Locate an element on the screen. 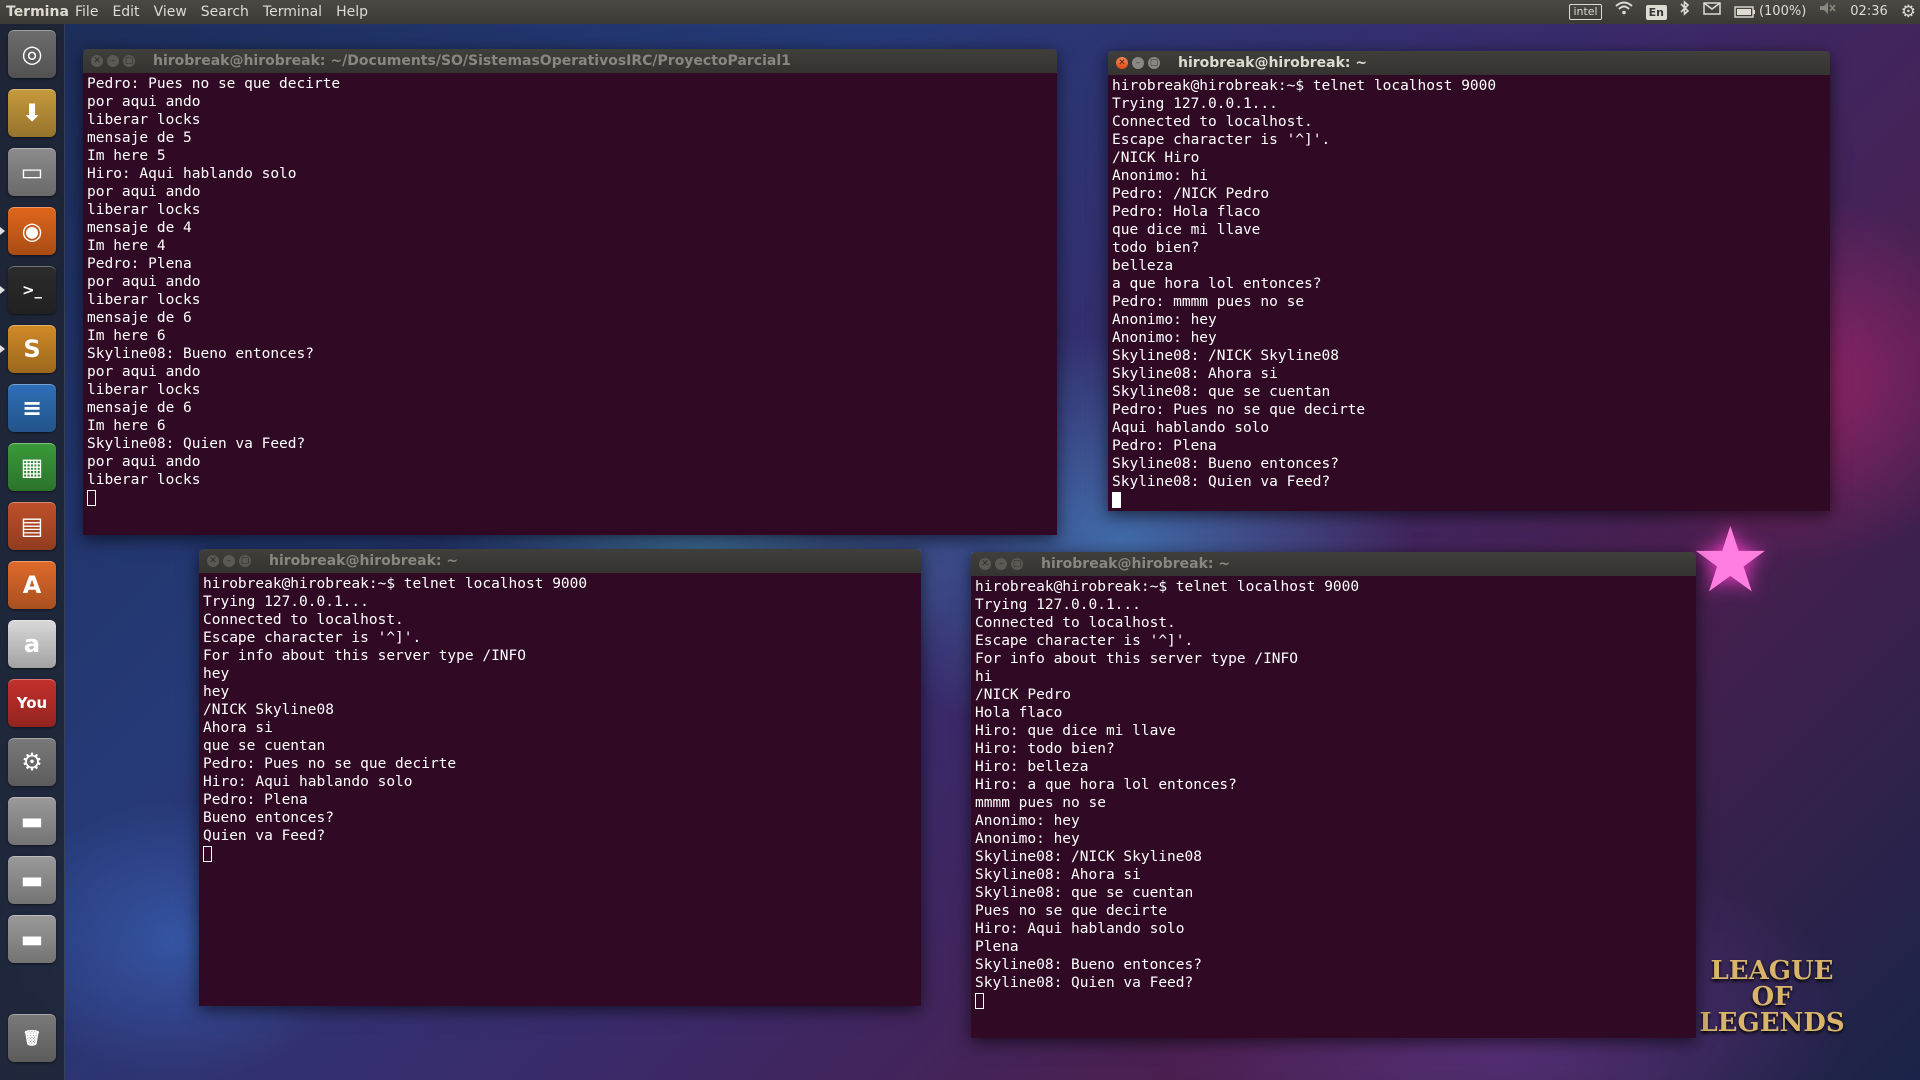 The image size is (1920, 1080). terminal-line: Skyline08: Ahora si is located at coordinates (1195, 374).